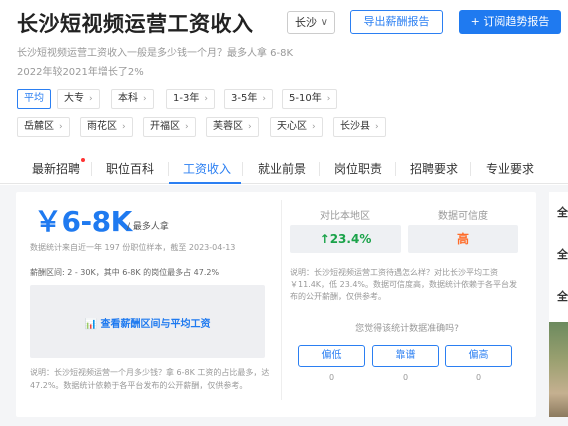  I want to click on filter-chip-kaifu: 开福区 ›, so click(169, 127).